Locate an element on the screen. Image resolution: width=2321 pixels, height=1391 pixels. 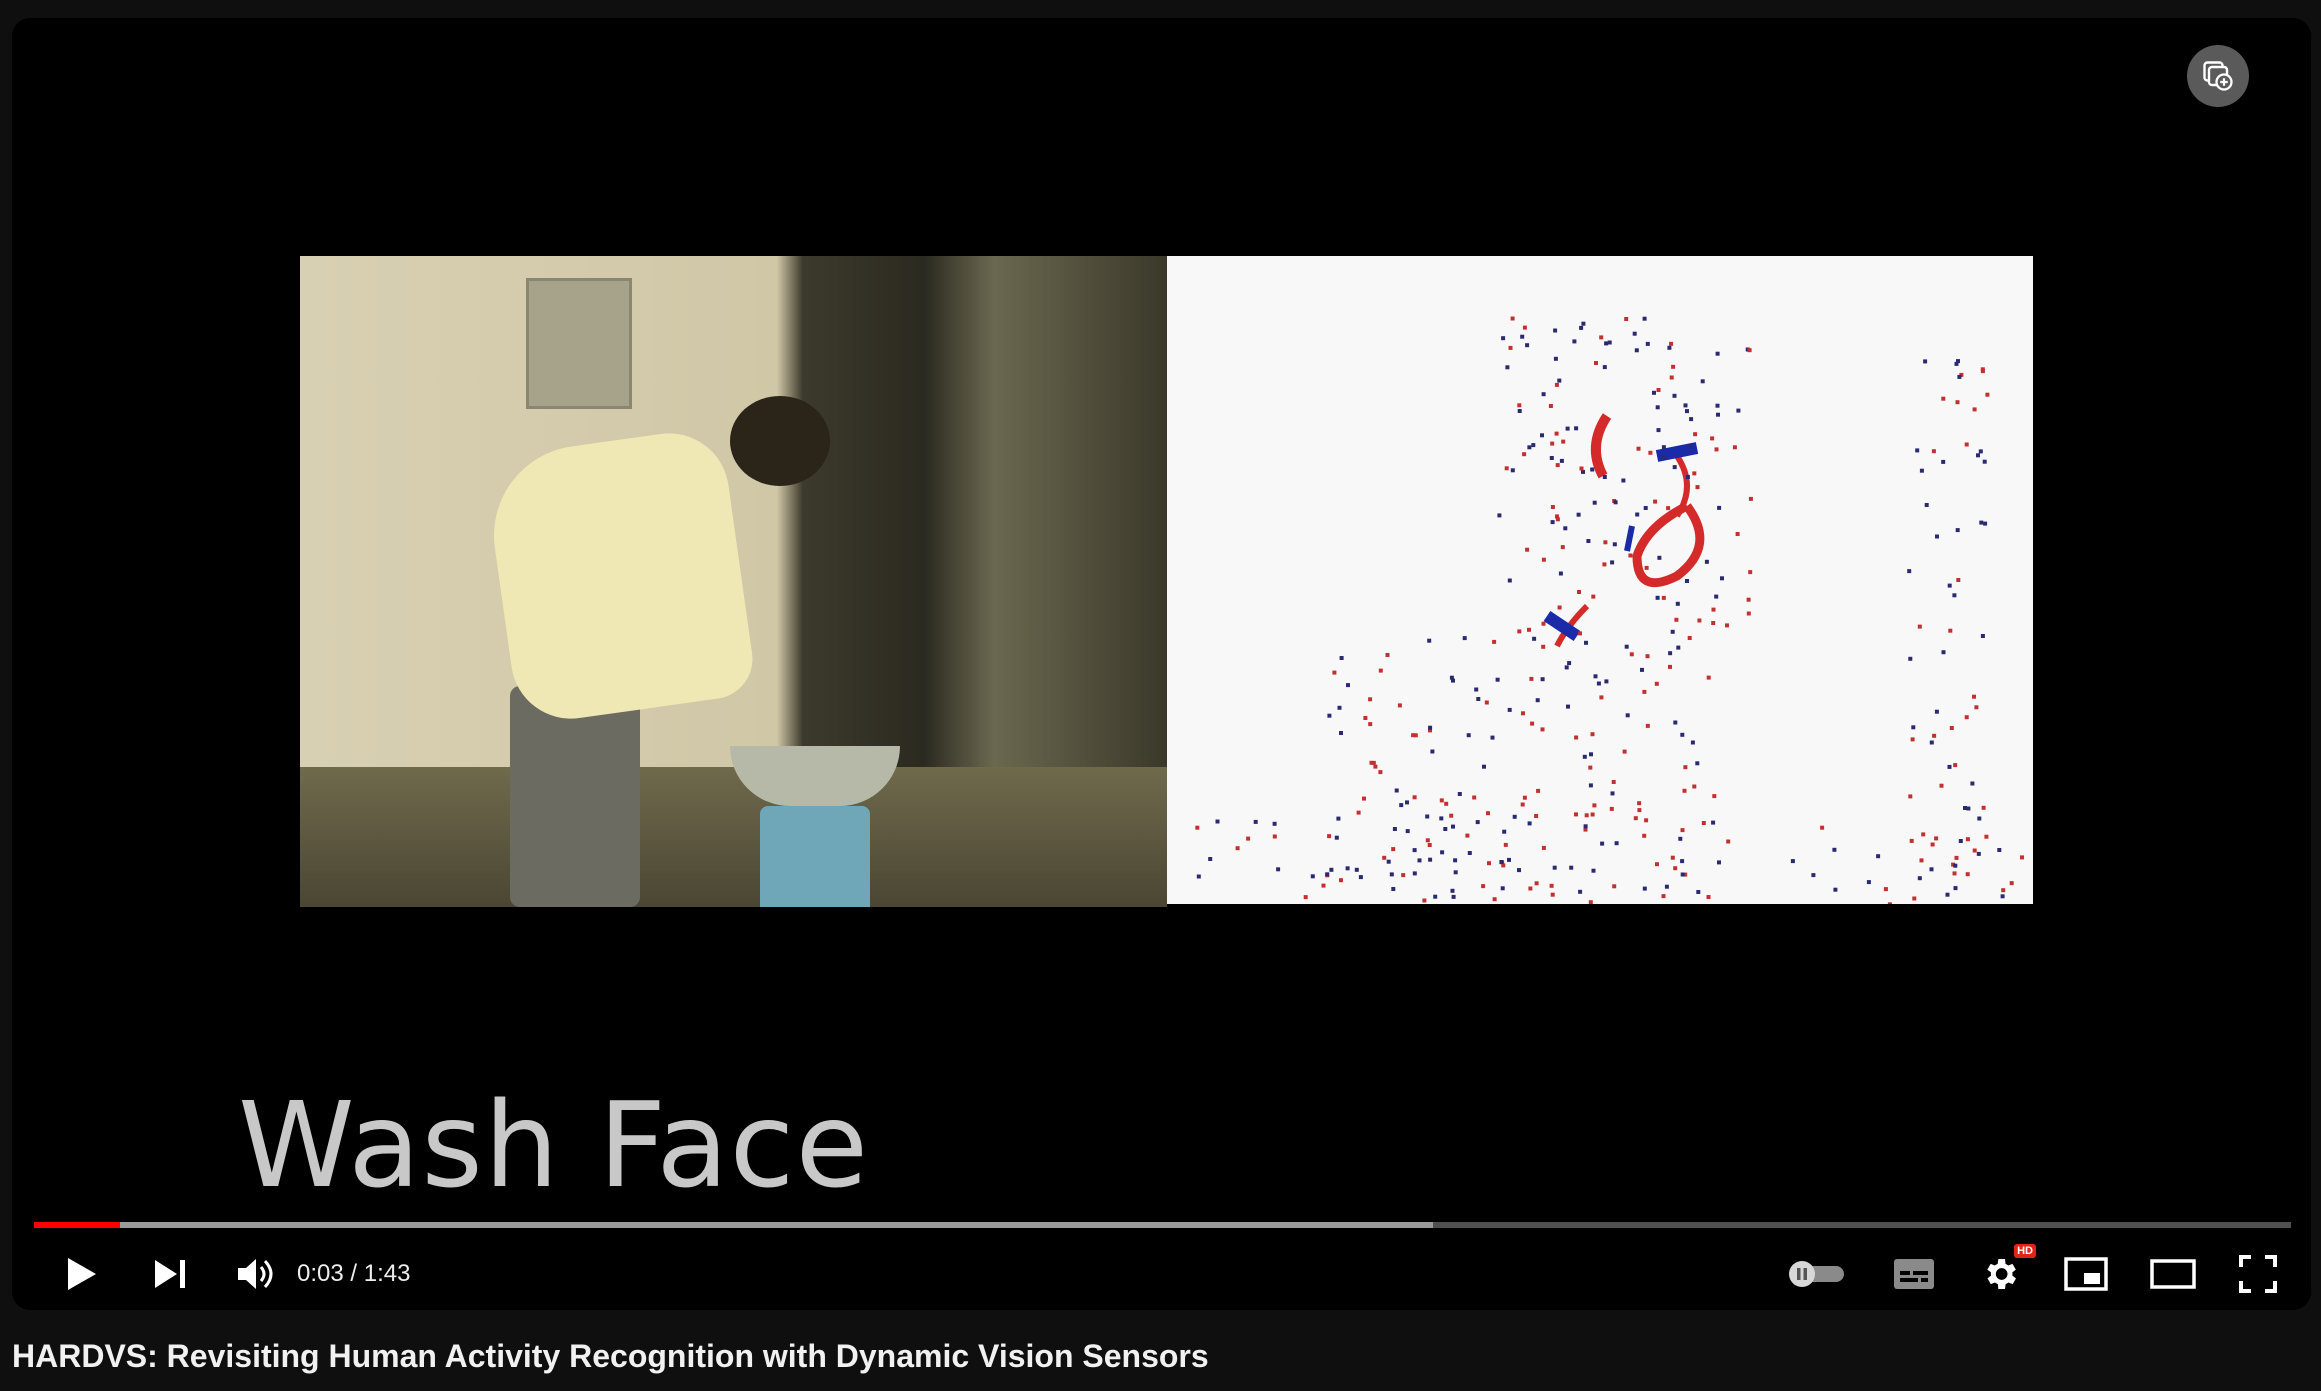
progress-bar is located at coordinates (1162, 1225).